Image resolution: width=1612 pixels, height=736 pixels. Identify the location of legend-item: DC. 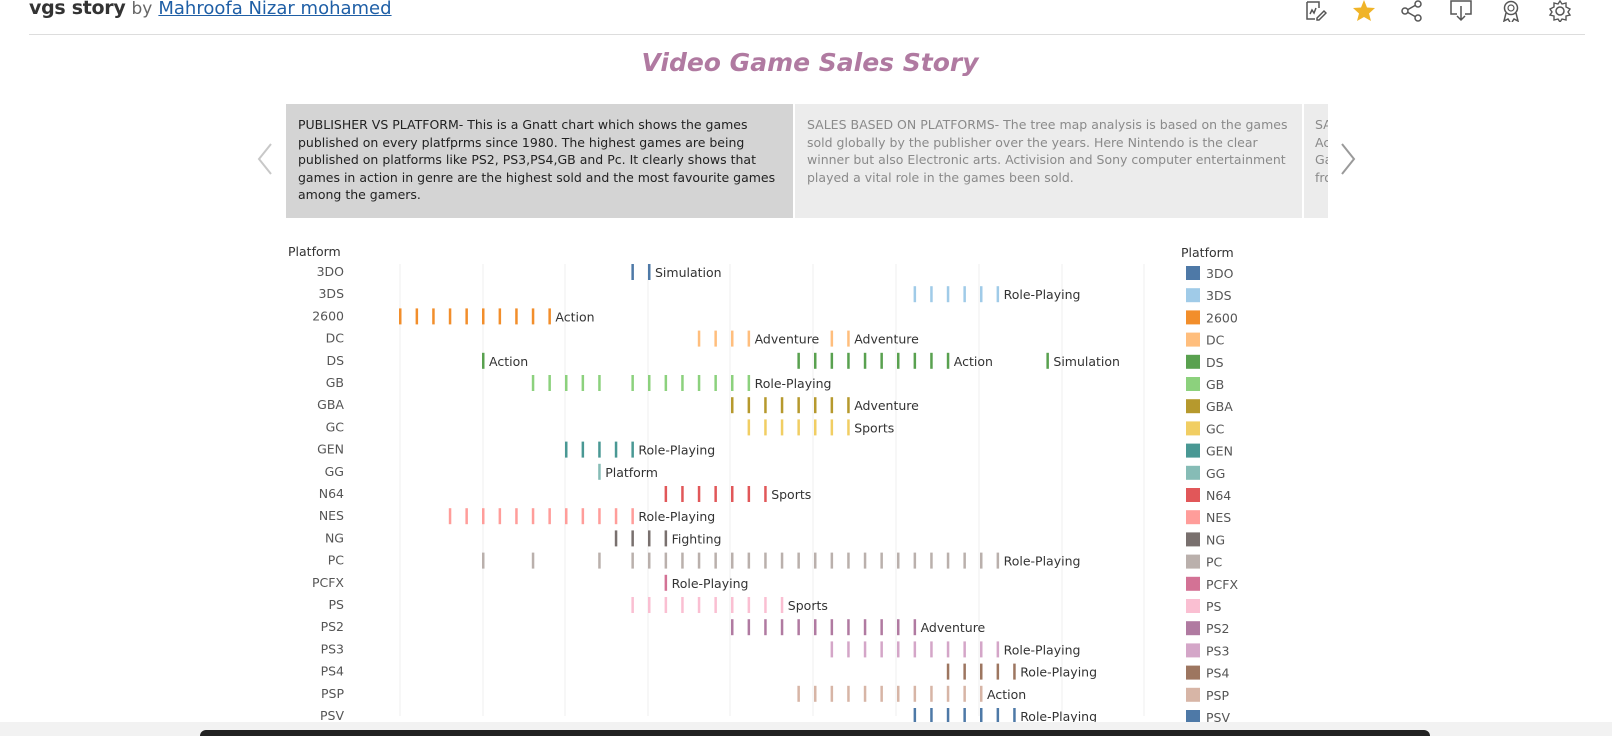
(1215, 340).